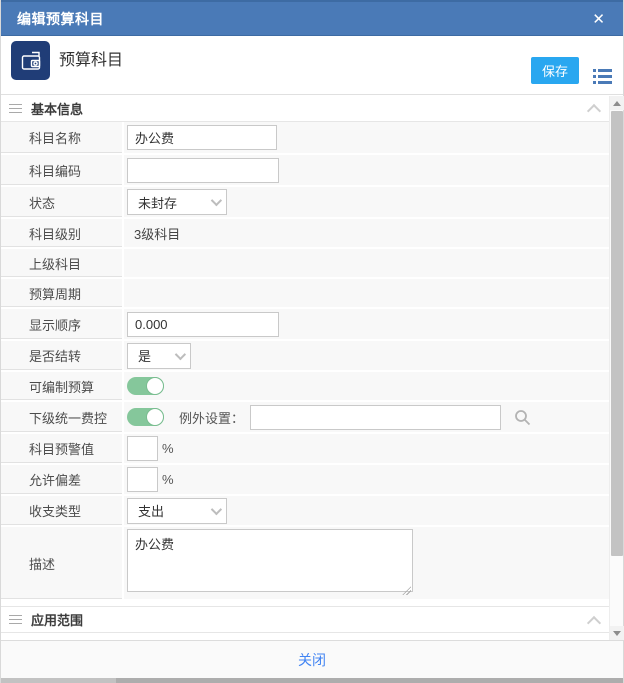 This screenshot has width=624, height=683. Describe the element at coordinates (305, 356) in the screenshot. I see `row-carryover: 是否结转 是` at that location.